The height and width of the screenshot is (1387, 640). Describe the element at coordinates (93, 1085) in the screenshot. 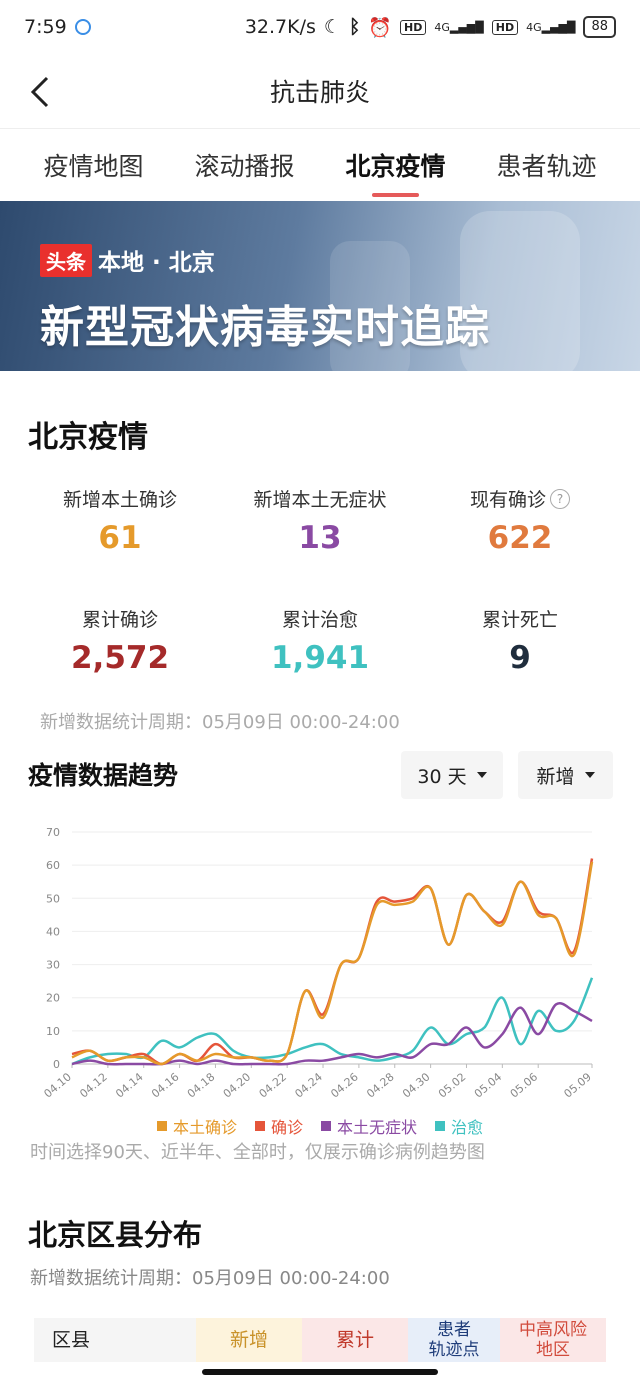

I see `x-tick-label: 04.12` at that location.